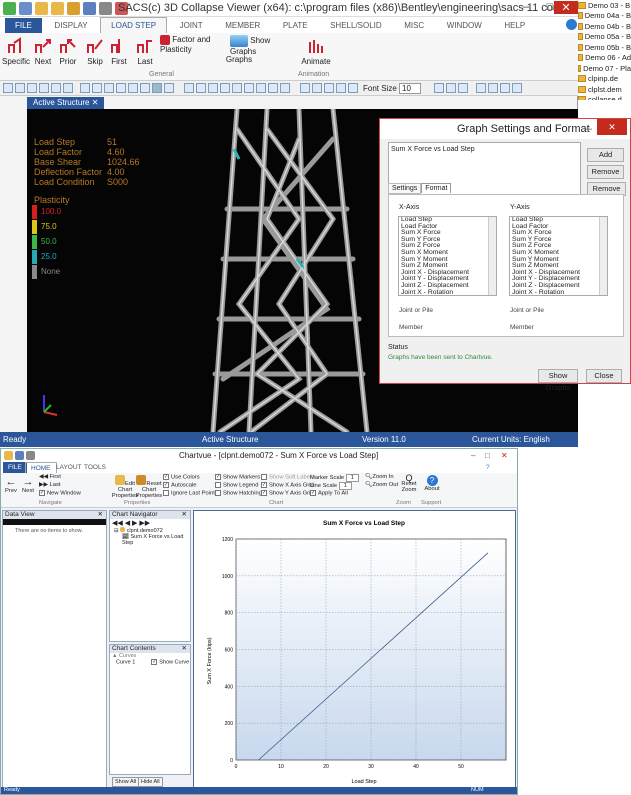 The image size is (631, 795). Describe the element at coordinates (604, 5) in the screenshot. I see `file-list-item: Demo 03 - B` at that location.